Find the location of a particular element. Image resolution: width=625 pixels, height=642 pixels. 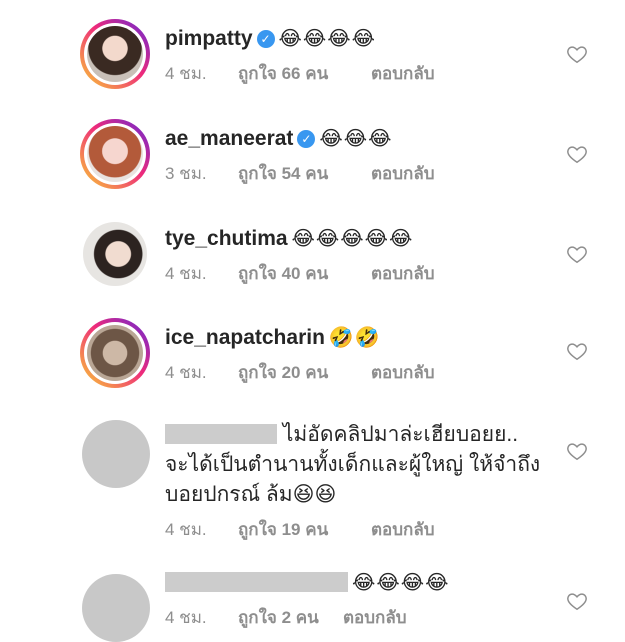

timestamp: 3 ชม. is located at coordinates (186, 173).